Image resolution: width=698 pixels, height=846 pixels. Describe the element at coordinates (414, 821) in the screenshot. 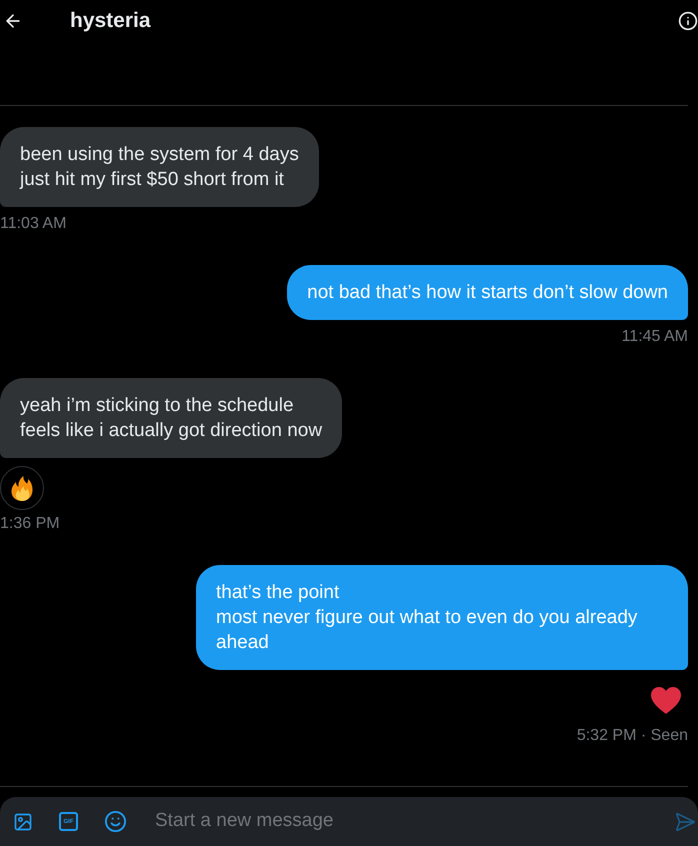

I see `message-input: Start a new message` at that location.